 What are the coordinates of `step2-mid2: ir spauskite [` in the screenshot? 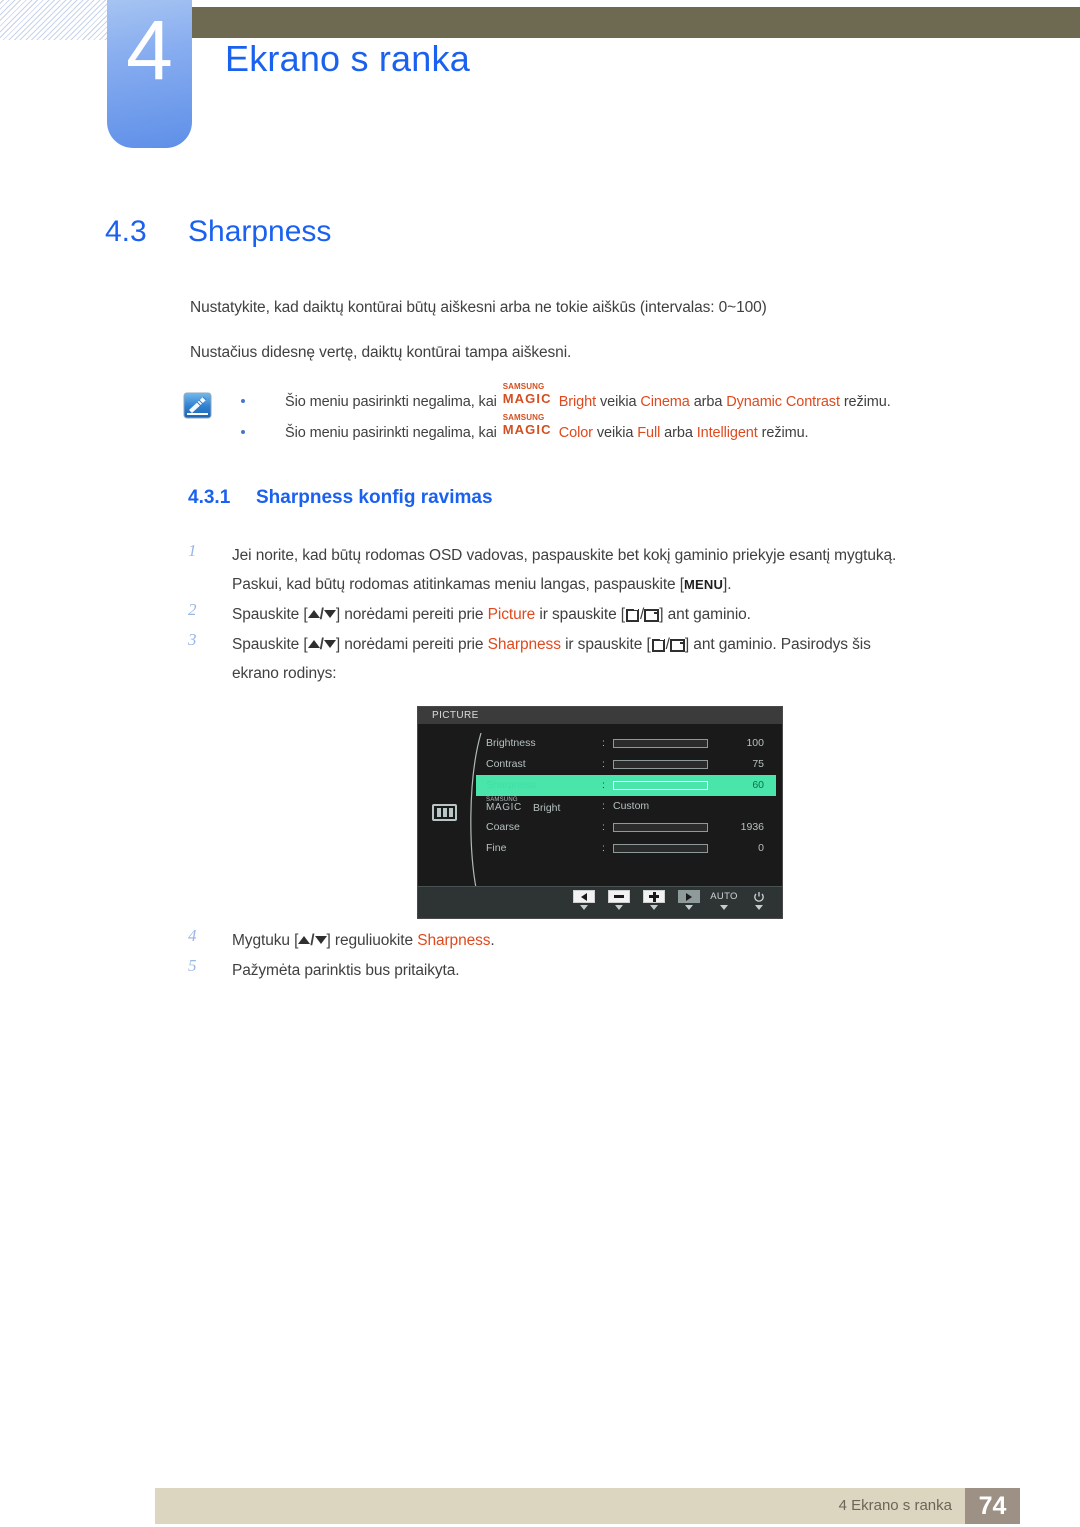 It's located at (582, 614).